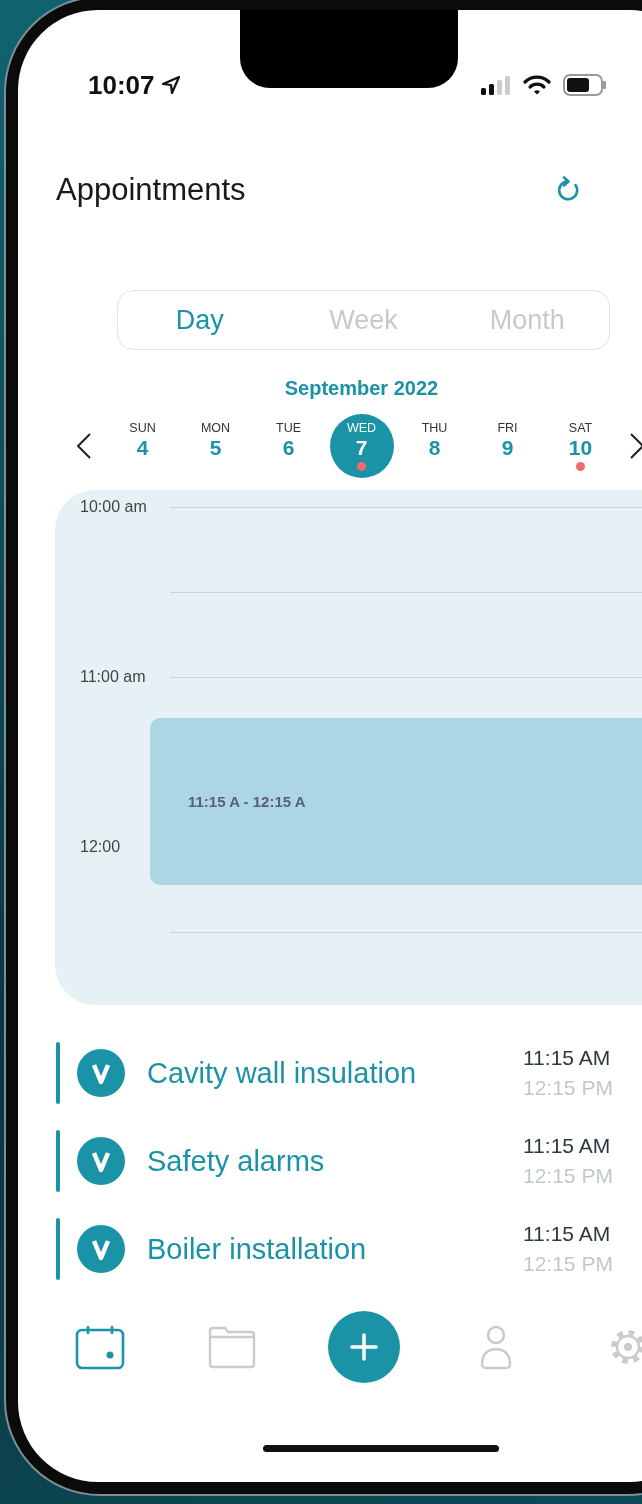 This screenshot has width=642, height=1504. What do you see at coordinates (364, 1347) in the screenshot?
I see `plus-icon` at bounding box center [364, 1347].